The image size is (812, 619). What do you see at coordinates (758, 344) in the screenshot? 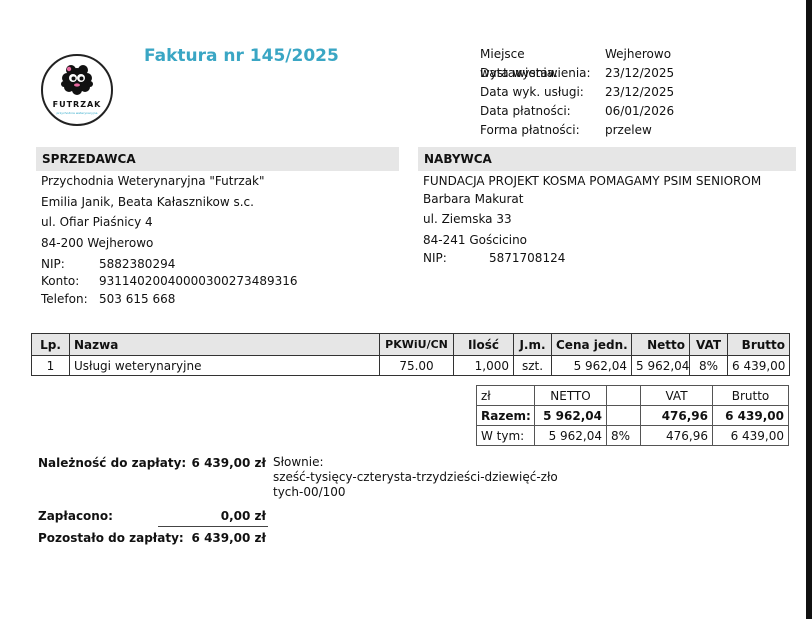
I see `col-header-gross: Brutto` at bounding box center [758, 344].